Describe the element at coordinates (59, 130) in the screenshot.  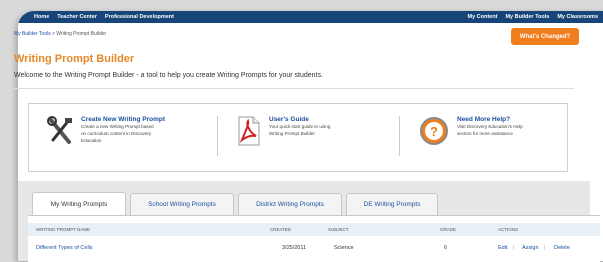
I see `tools-icon` at that location.